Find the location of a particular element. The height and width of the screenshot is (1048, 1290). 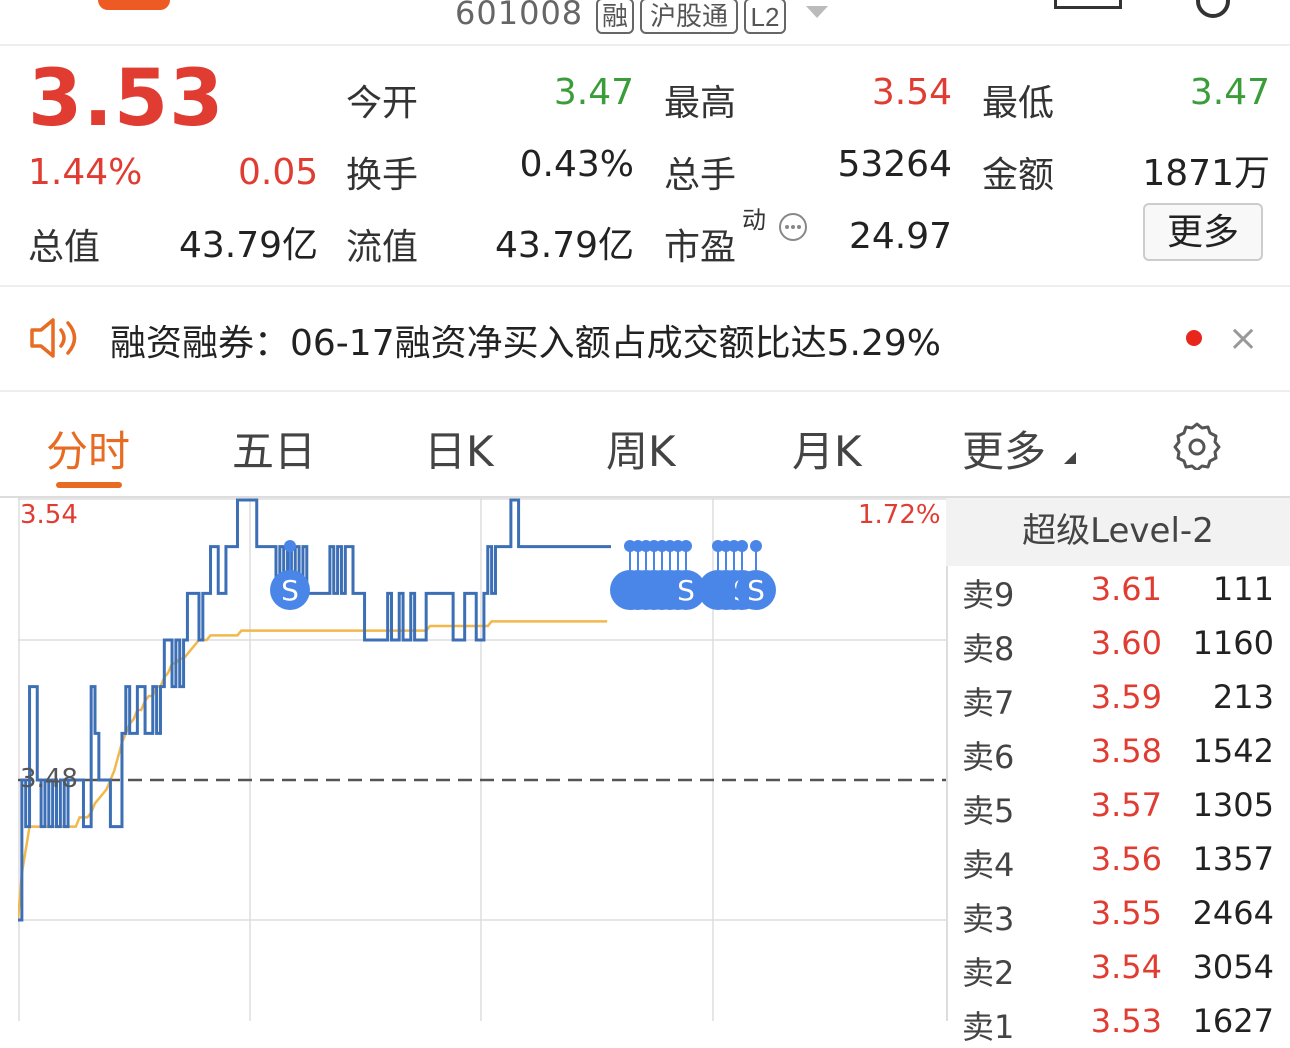

ask-volume: 1357 is located at coordinates (1233, 859).